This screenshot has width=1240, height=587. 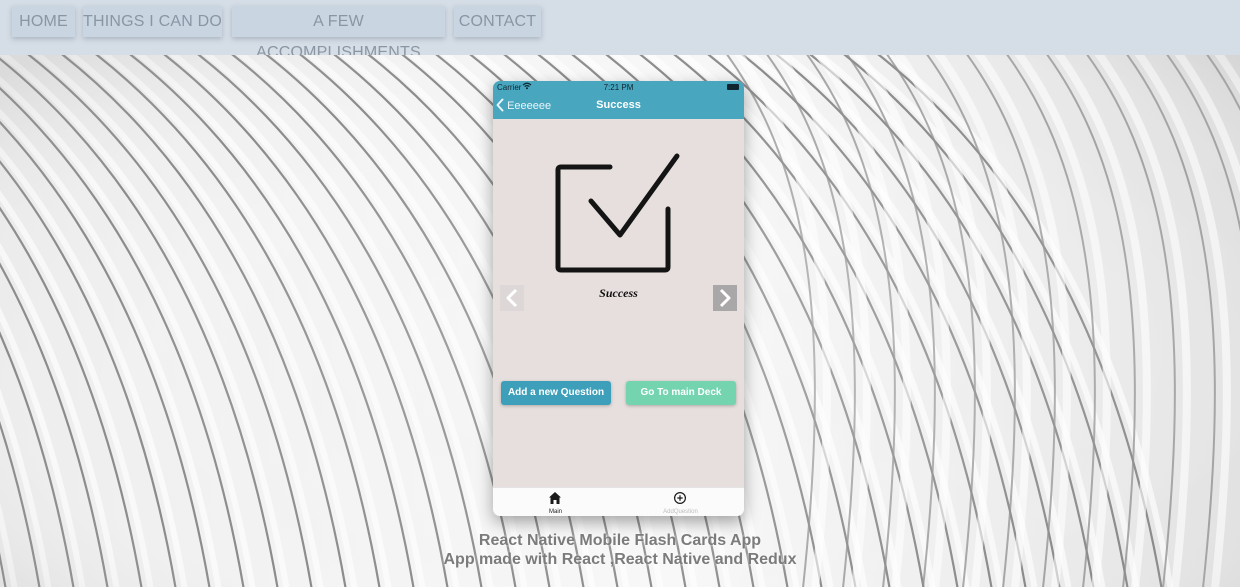 I want to click on phone-navigation-header: Carrier 7:21 PM Eeeeeee Success, so click(x=618, y=100).